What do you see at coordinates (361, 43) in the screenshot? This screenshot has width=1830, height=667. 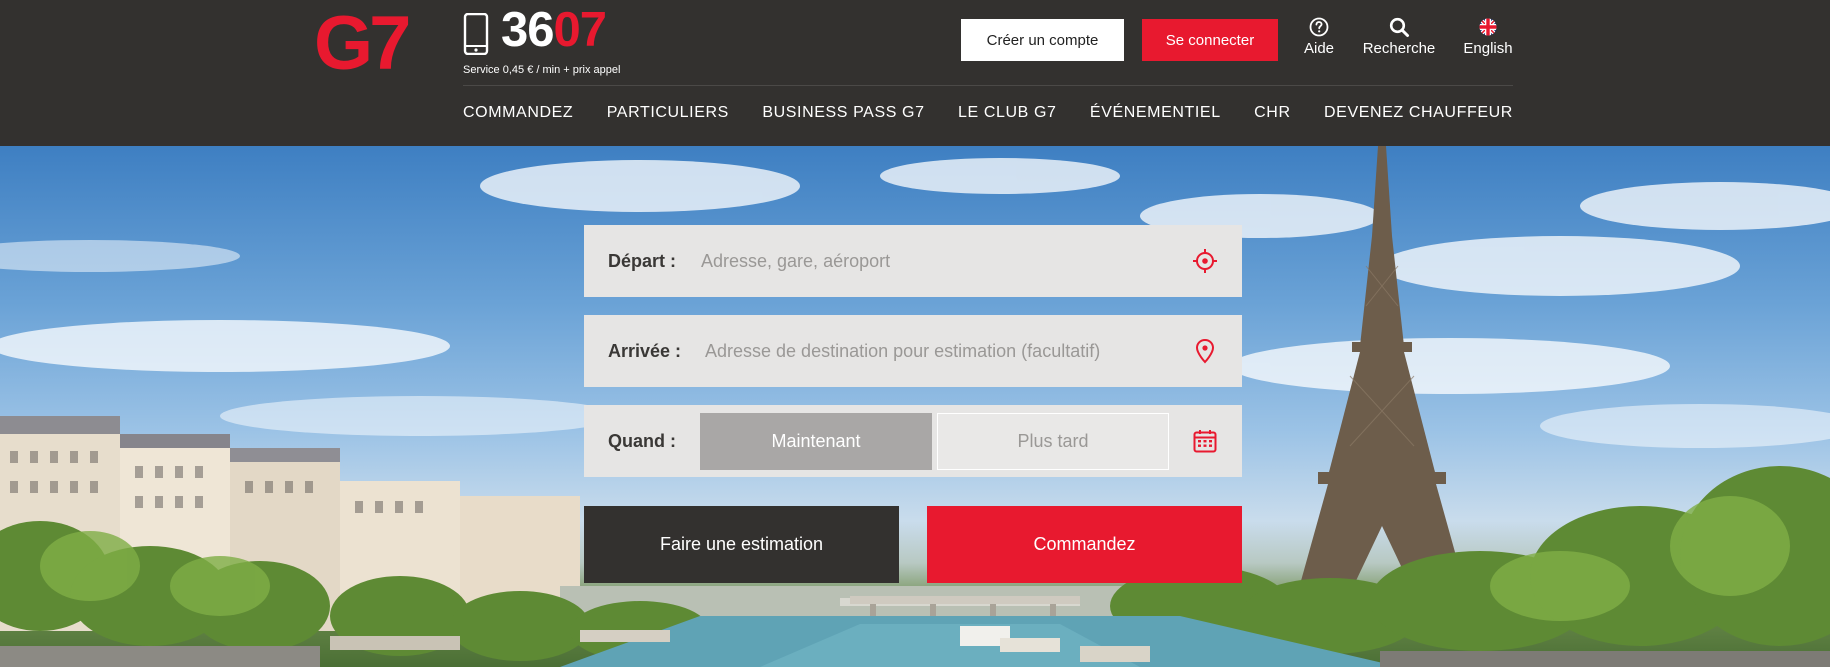 I see `svg-text: G7` at bounding box center [361, 43].